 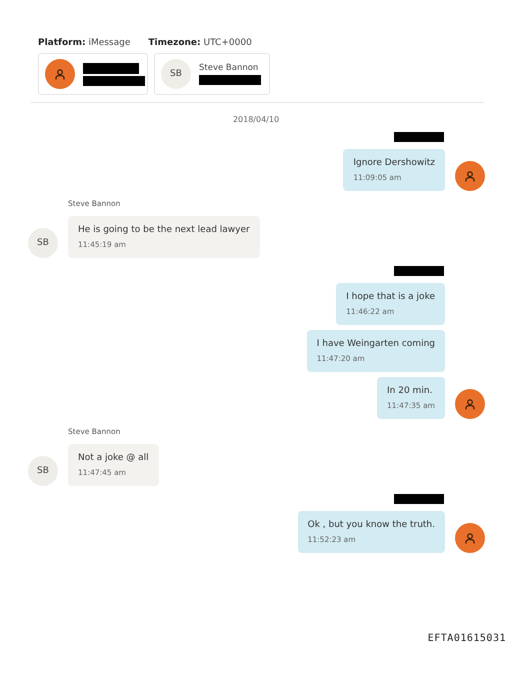 I want to click on message-text: Not a joke @ all, so click(x=113, y=458).